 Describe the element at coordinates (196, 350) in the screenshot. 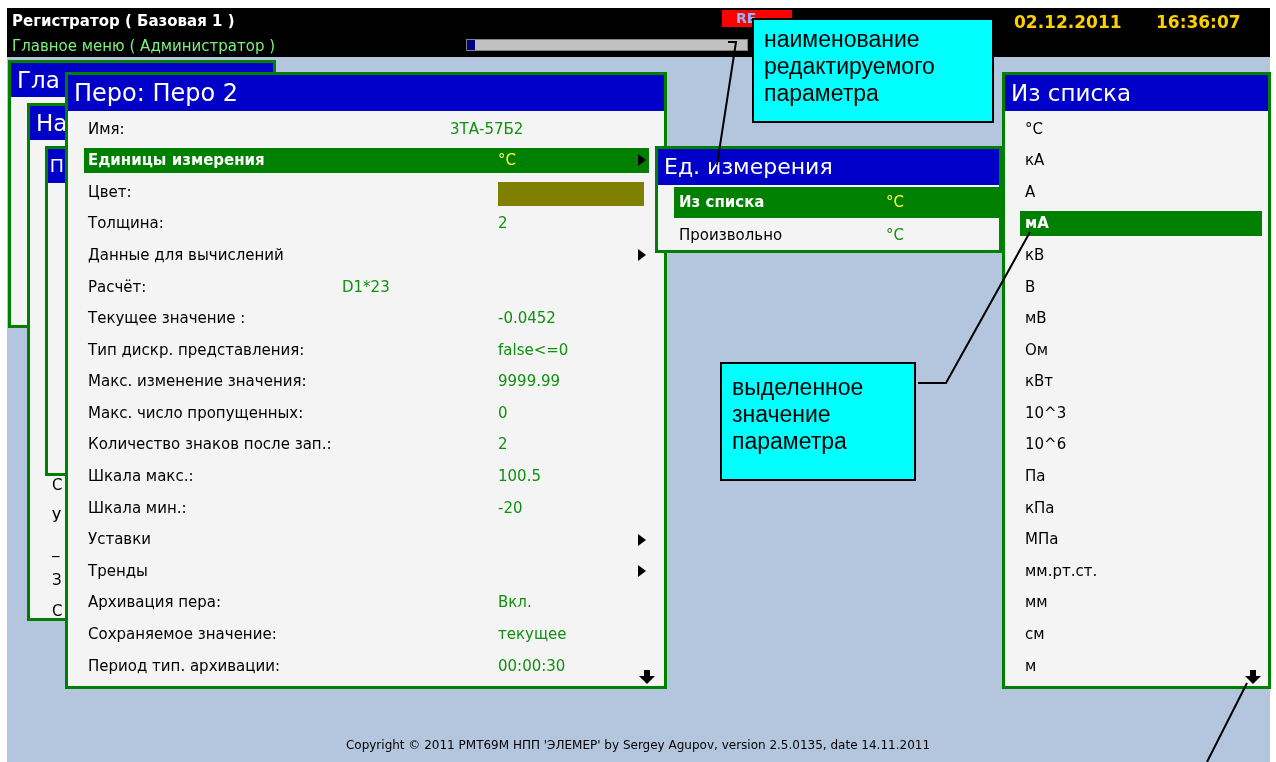

I see `parameter-label: Тип дискр. представления:` at that location.